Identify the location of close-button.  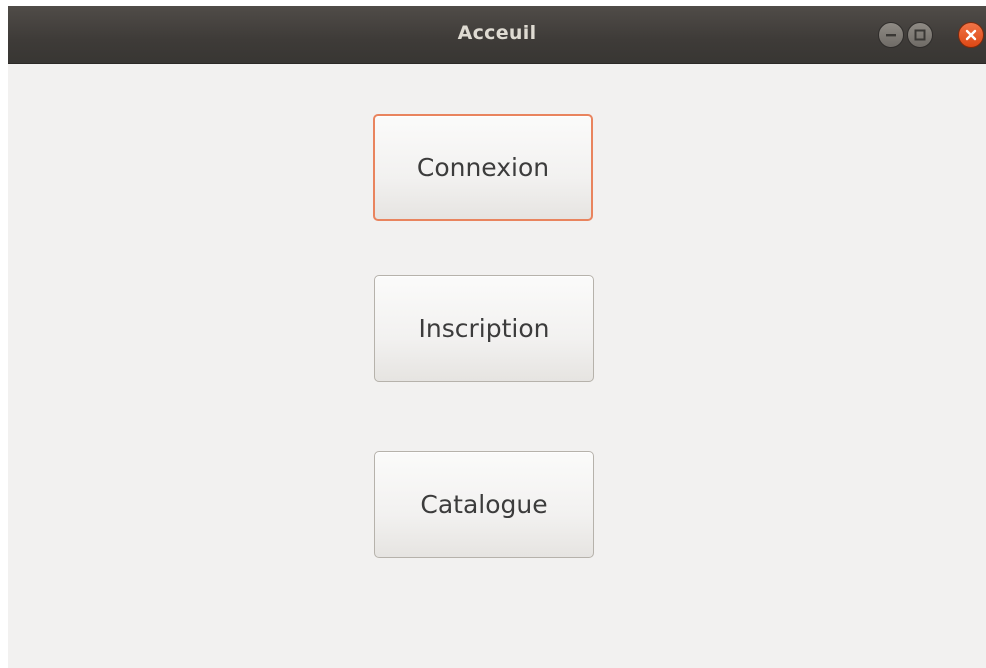
(971, 35).